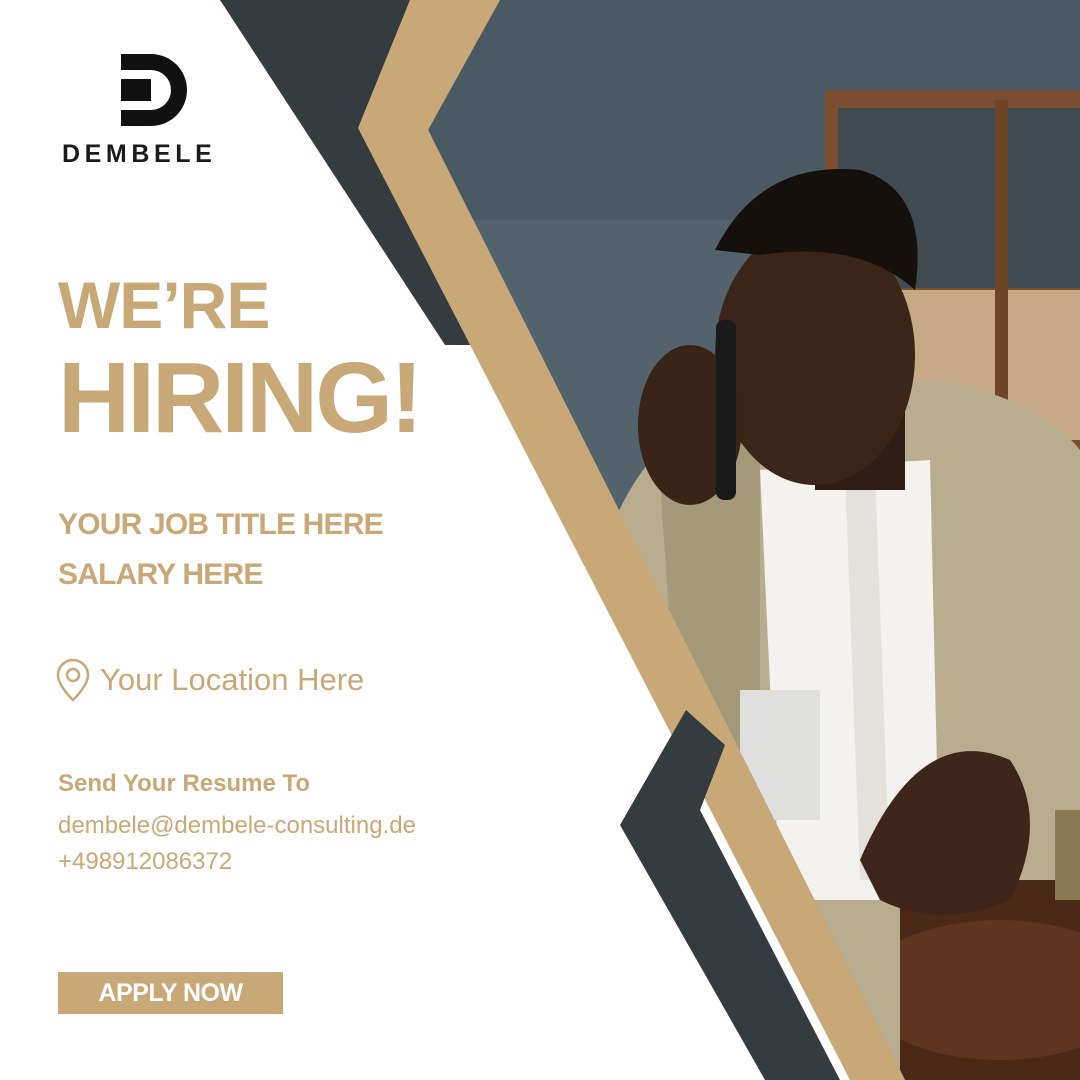 This screenshot has width=1080, height=1080. What do you see at coordinates (160, 574) in the screenshot?
I see `salary: SALARY HERE` at bounding box center [160, 574].